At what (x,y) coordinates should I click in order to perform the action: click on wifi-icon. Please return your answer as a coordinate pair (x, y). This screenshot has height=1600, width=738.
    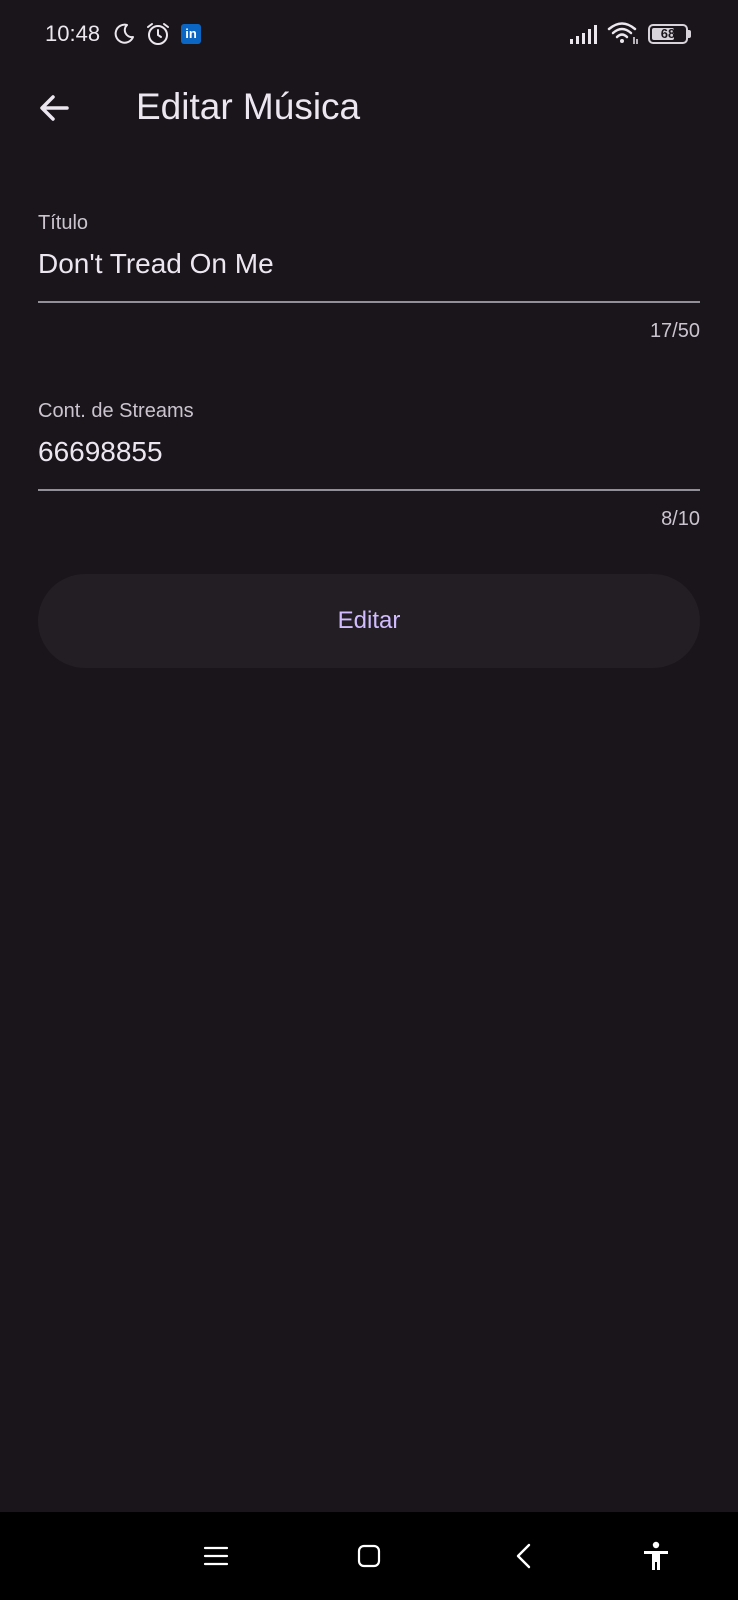
    Looking at the image, I should click on (622, 33).